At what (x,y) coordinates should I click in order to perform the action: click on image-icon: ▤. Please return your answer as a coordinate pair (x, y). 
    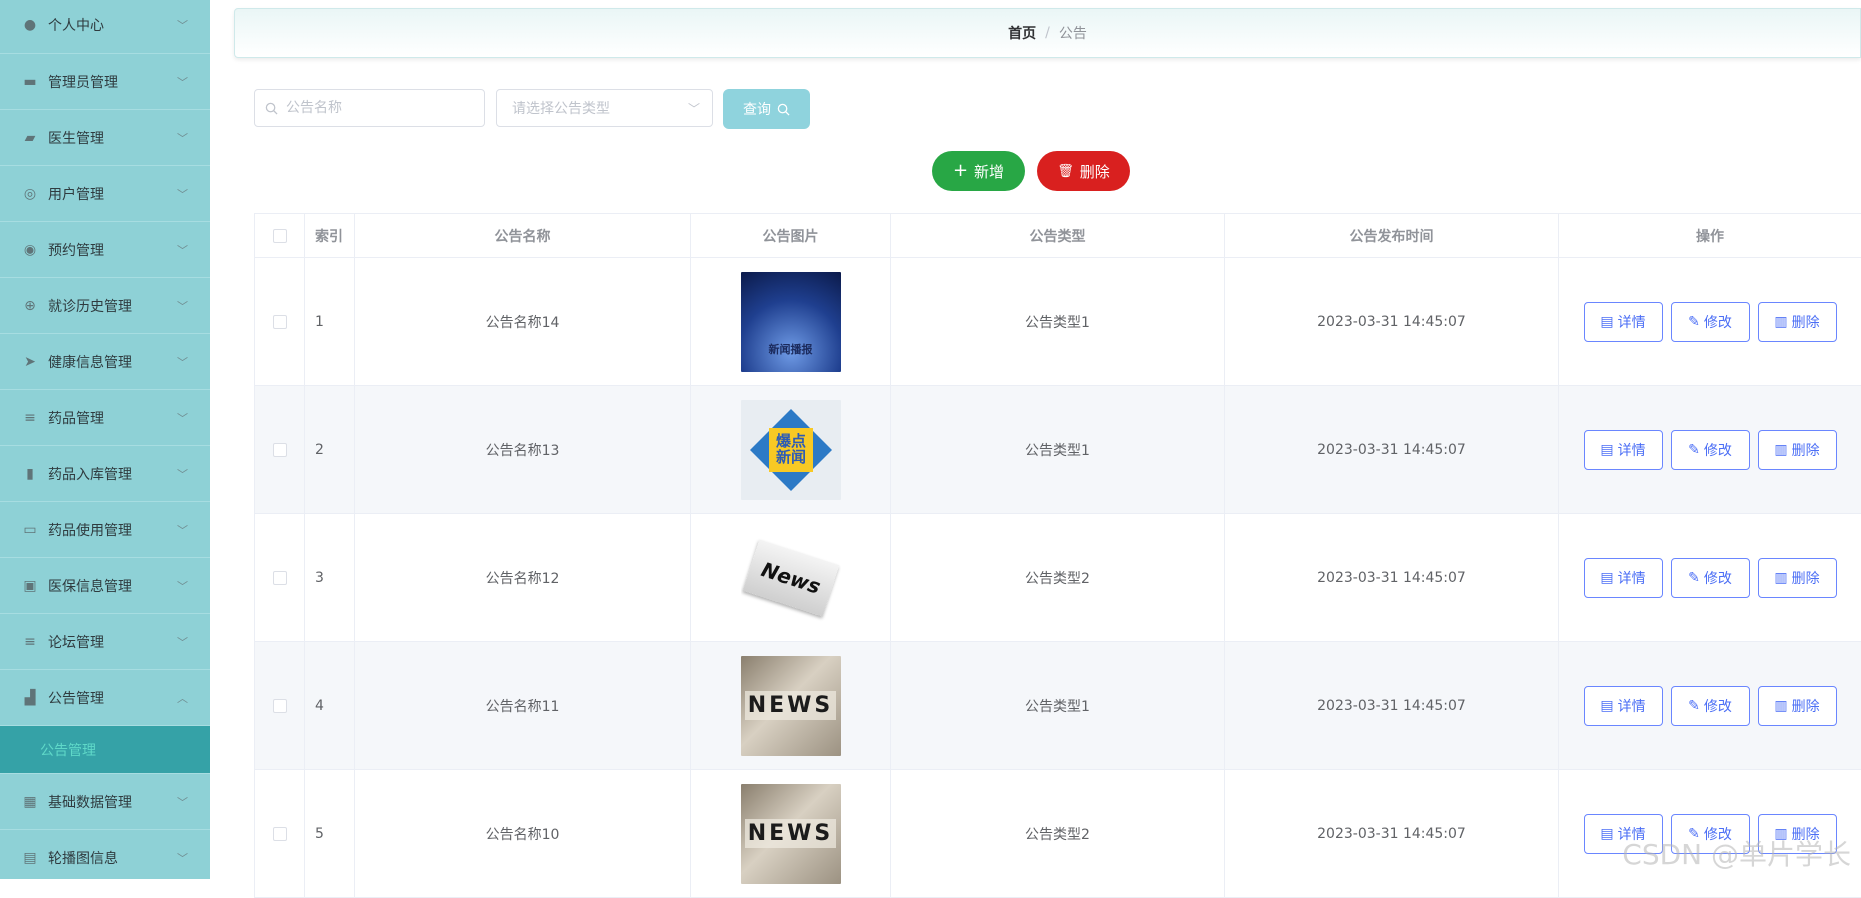
    Looking at the image, I should click on (30, 857).